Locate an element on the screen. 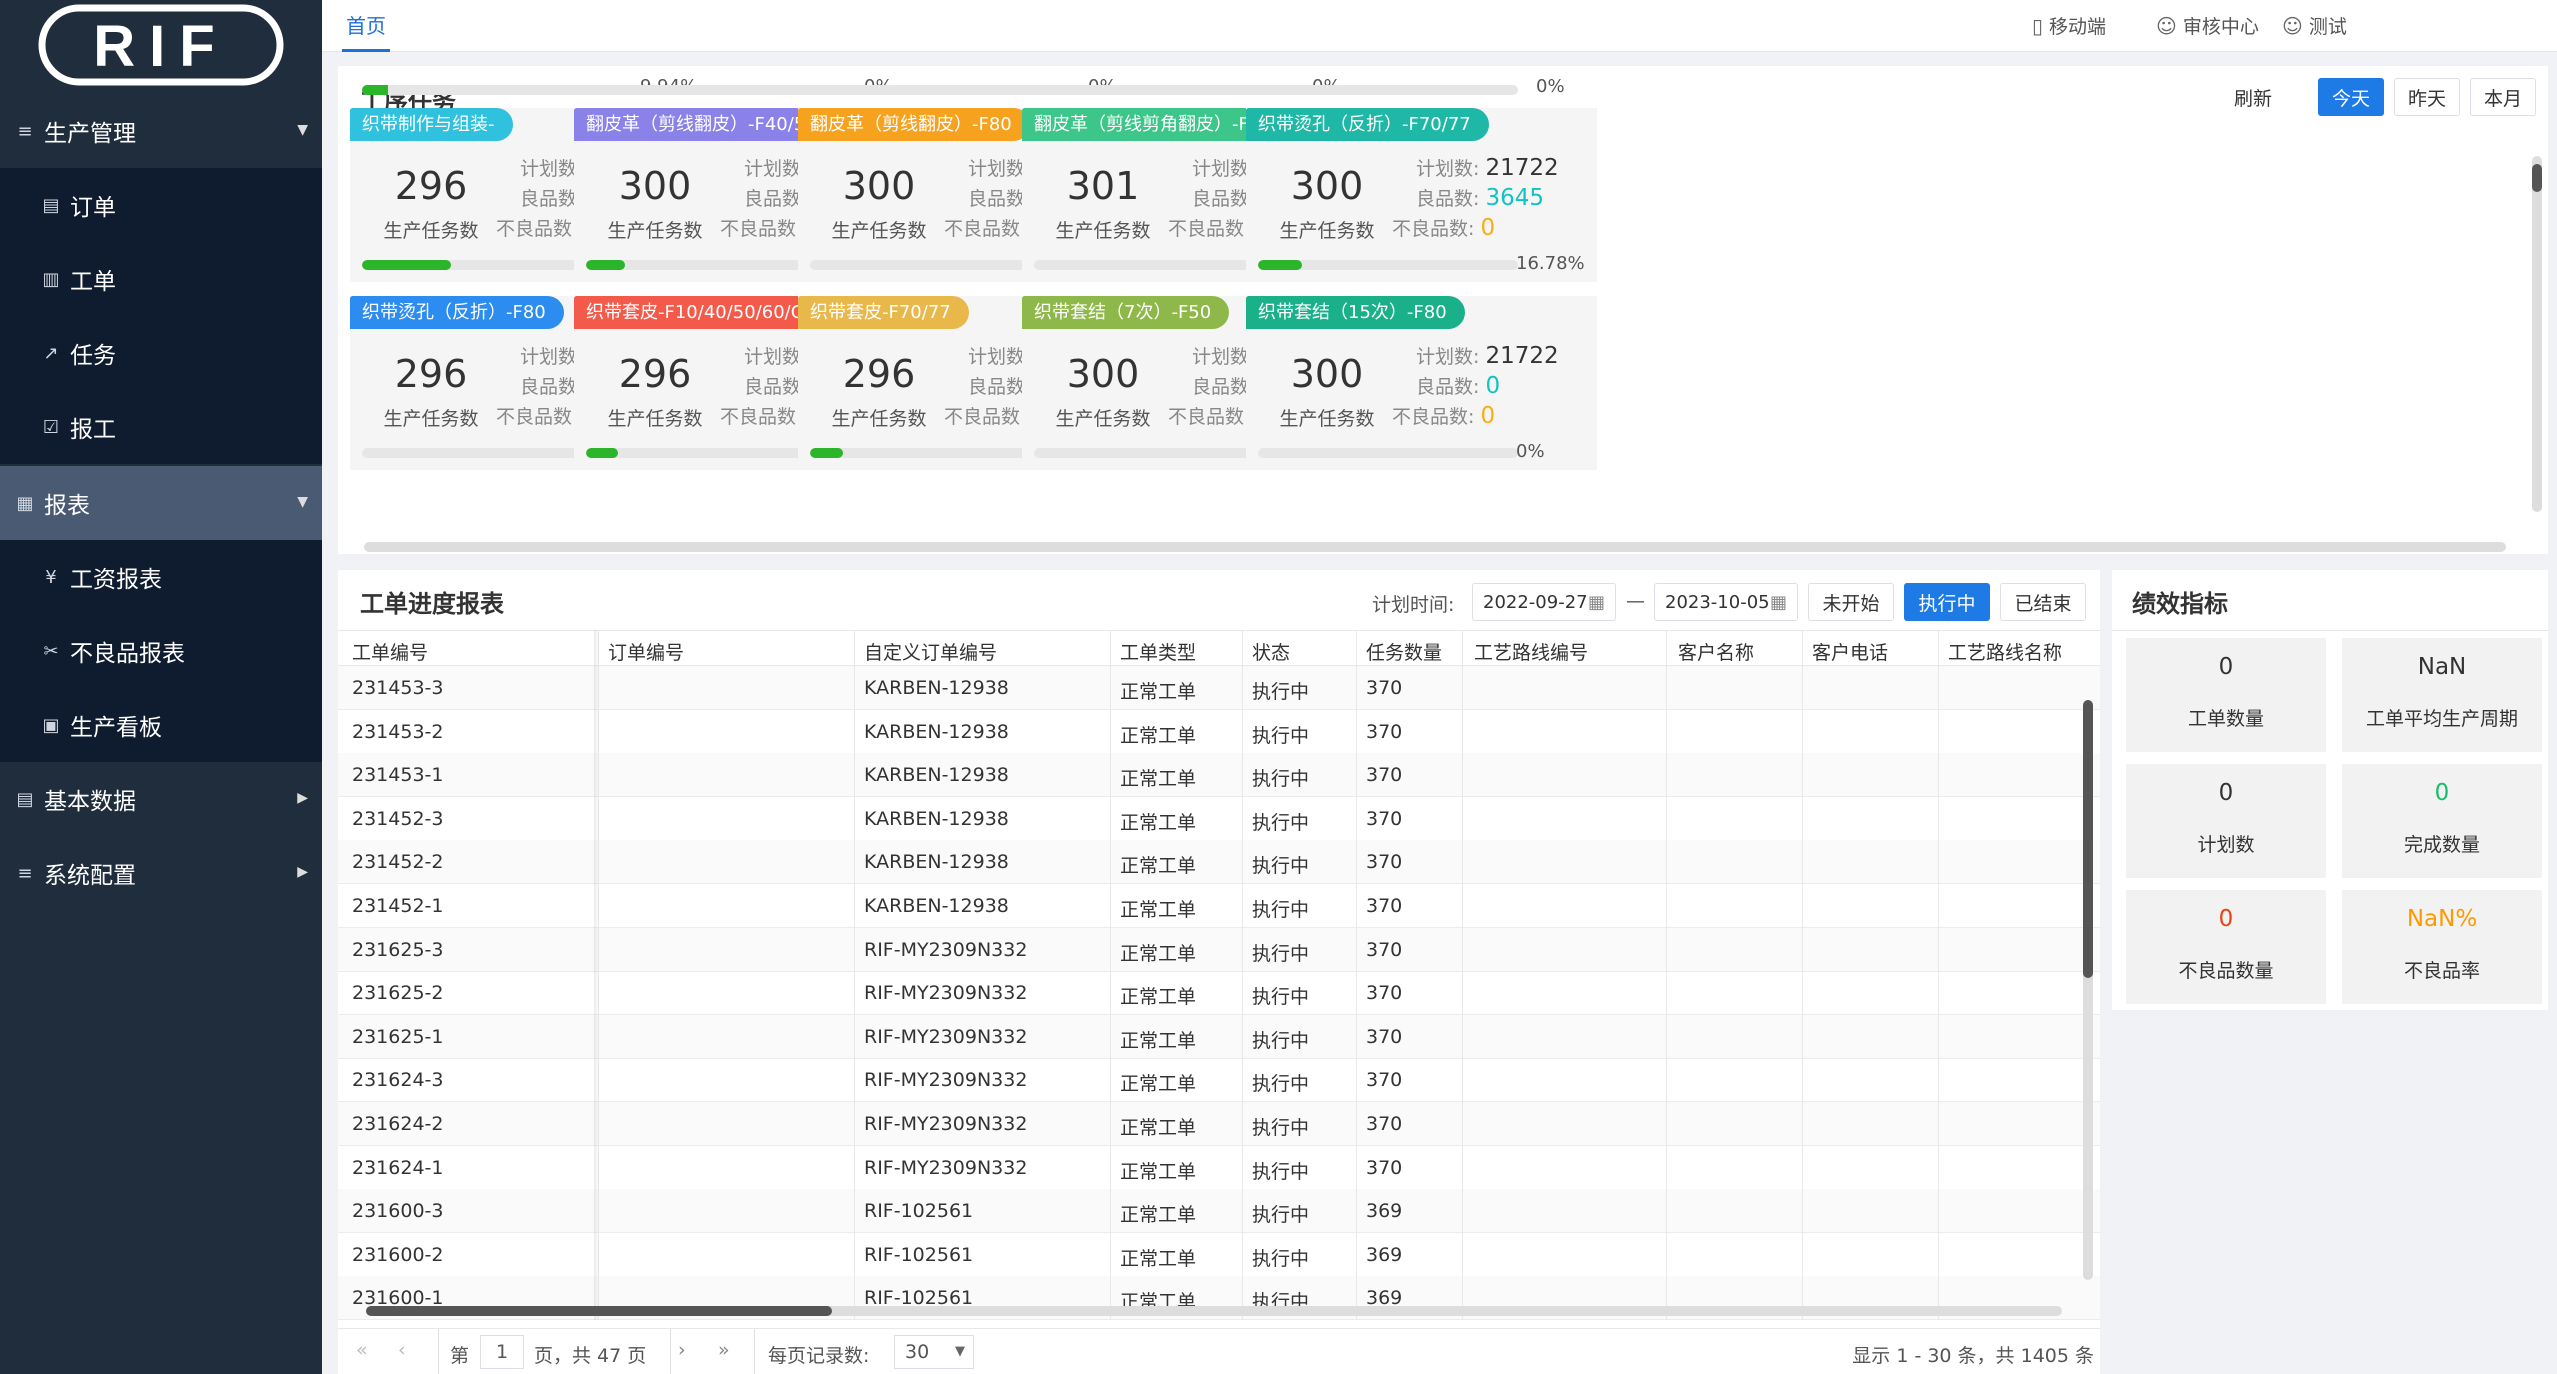 The image size is (2557, 1374). column-header: 状态 is located at coordinates (1271, 651).